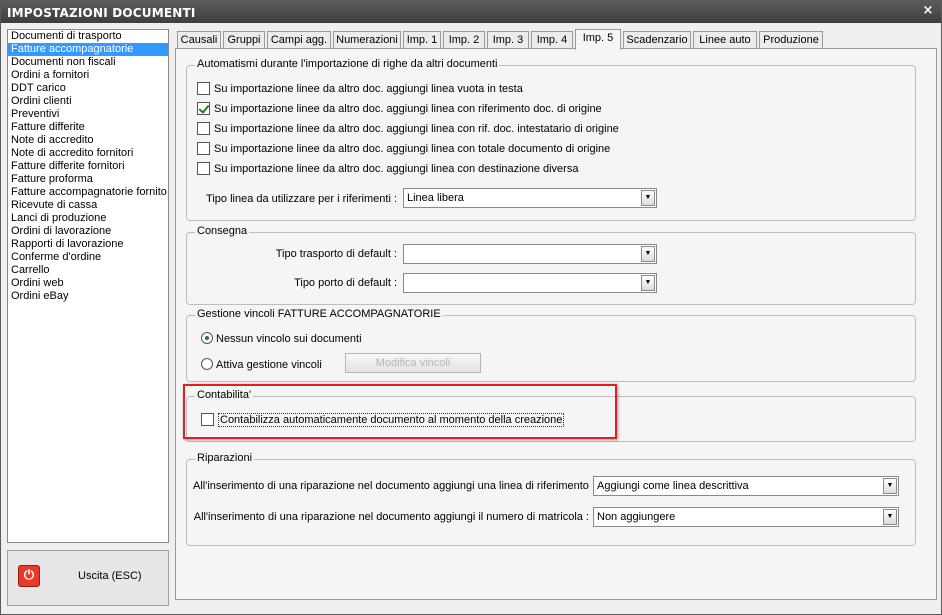 The image size is (942, 615). I want to click on list-item: Ordini eBay, so click(88, 296).